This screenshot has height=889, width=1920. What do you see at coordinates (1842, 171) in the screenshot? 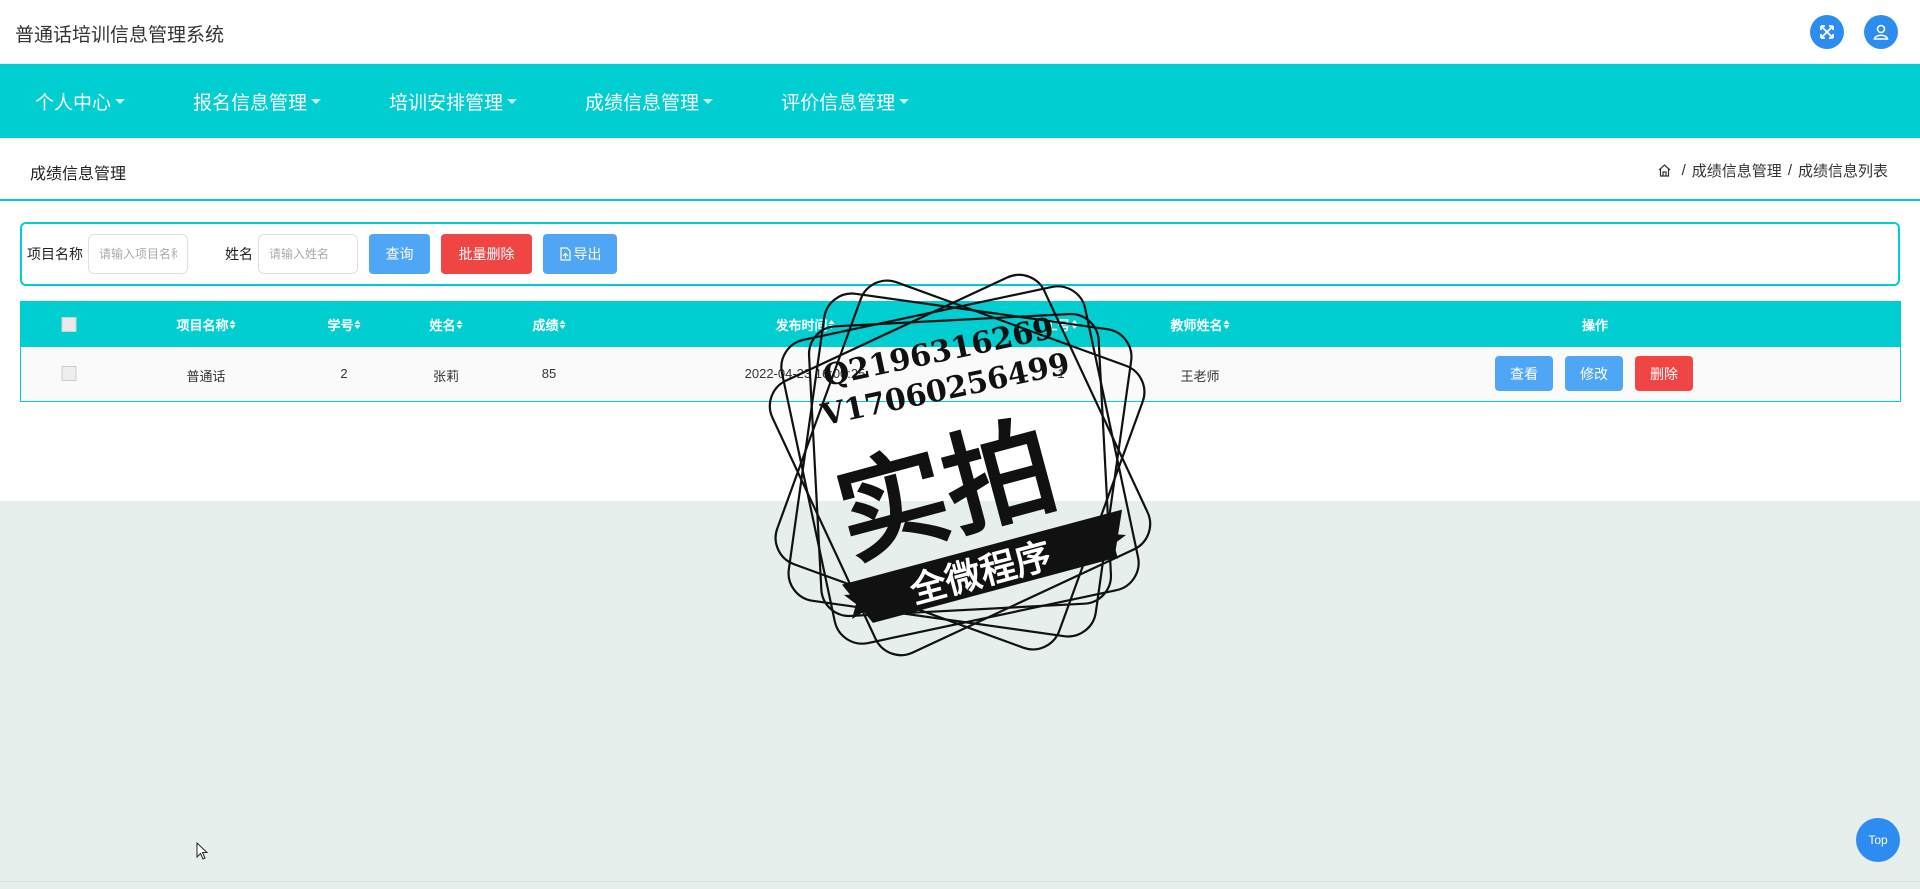
I see `breadcrumb-item: 成绩信息列表` at bounding box center [1842, 171].